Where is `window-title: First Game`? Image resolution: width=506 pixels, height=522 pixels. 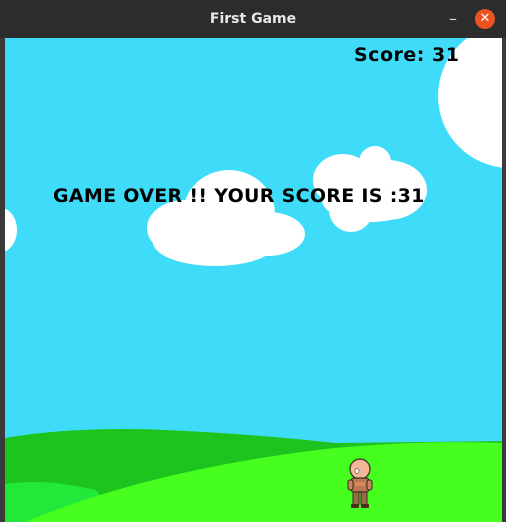
window-title: First Game is located at coordinates (253, 19).